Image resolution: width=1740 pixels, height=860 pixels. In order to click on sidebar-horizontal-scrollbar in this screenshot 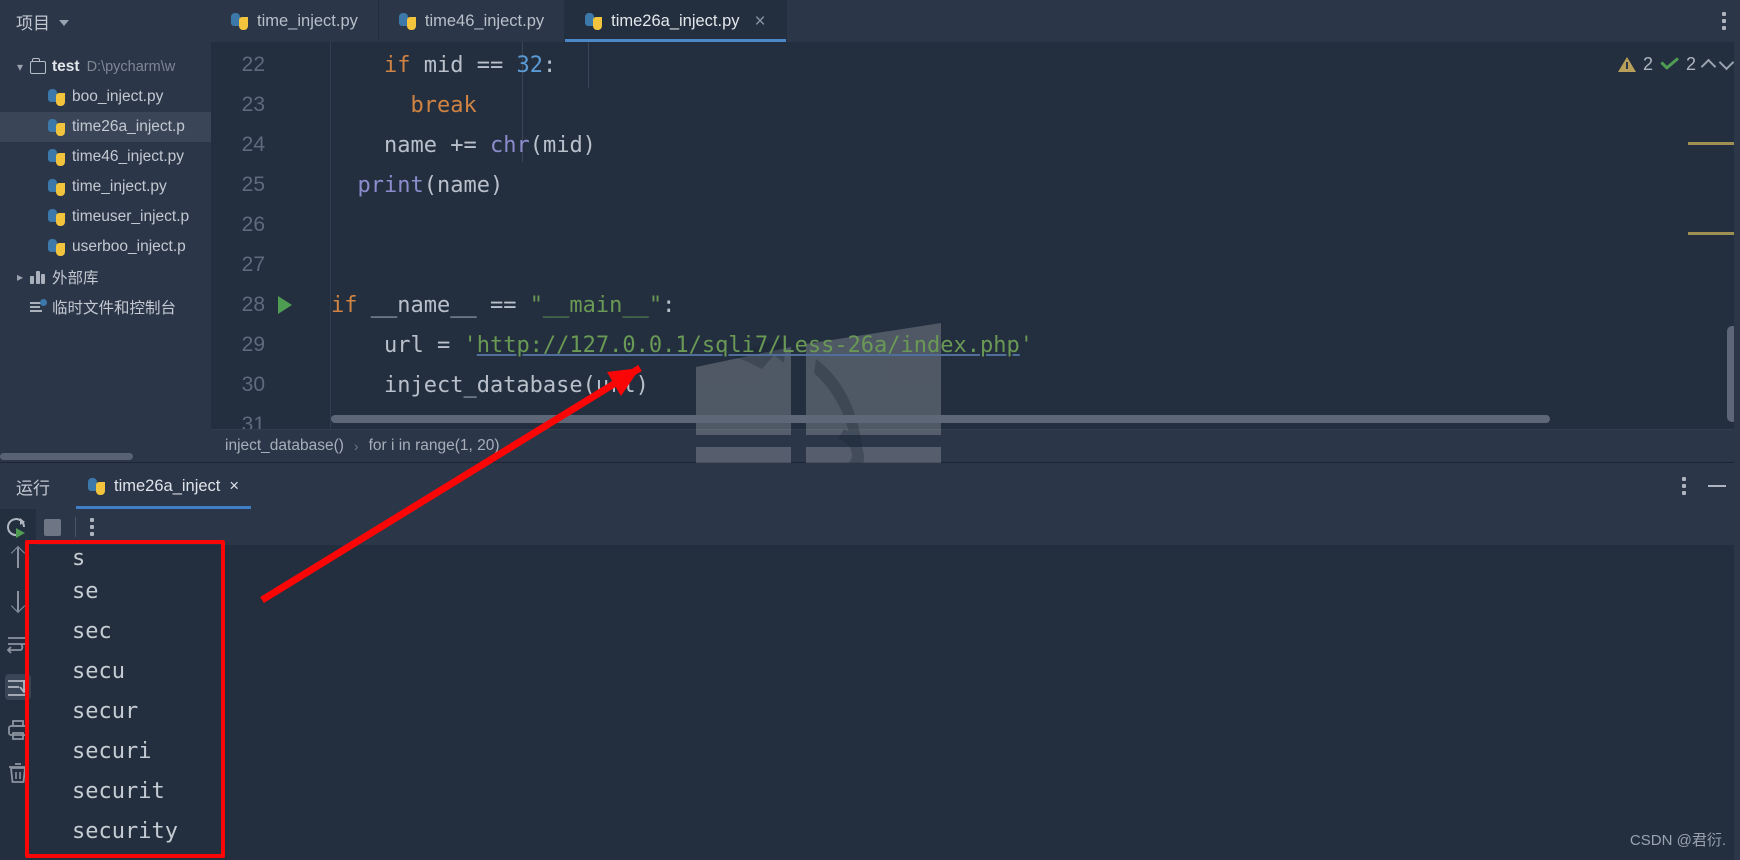, I will do `click(66, 456)`.